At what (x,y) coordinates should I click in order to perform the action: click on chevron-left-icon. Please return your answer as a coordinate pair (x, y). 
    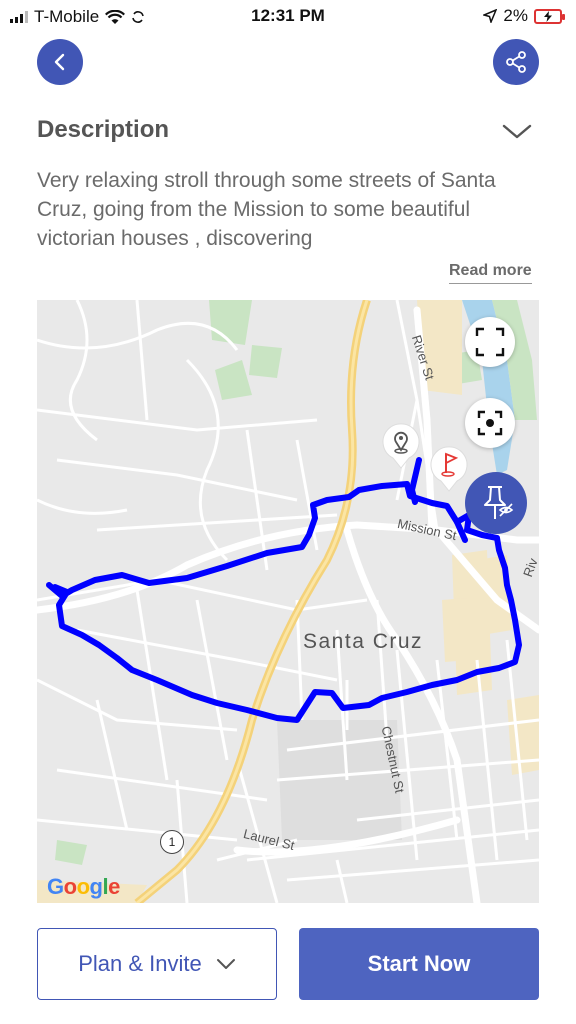
    Looking at the image, I should click on (59, 62).